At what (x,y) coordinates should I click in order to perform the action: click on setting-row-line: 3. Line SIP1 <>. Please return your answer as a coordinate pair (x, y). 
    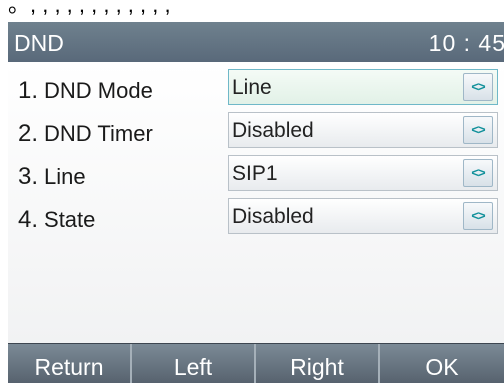
    Looking at the image, I should click on (256, 175).